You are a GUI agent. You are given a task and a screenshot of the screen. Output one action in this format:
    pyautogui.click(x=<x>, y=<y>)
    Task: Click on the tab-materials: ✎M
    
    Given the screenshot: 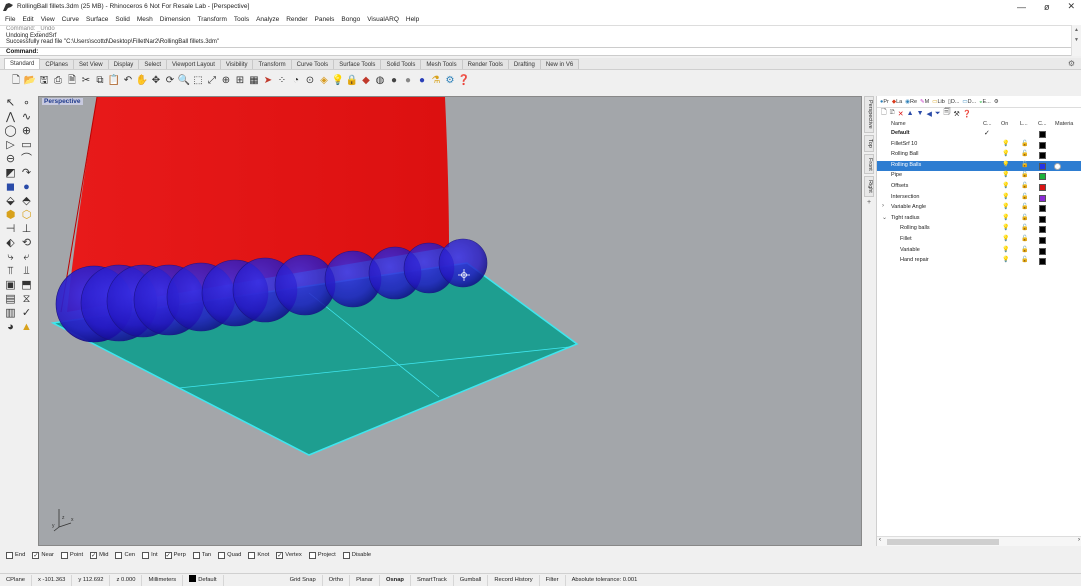 What is the action you would take?
    pyautogui.click(x=924, y=102)
    